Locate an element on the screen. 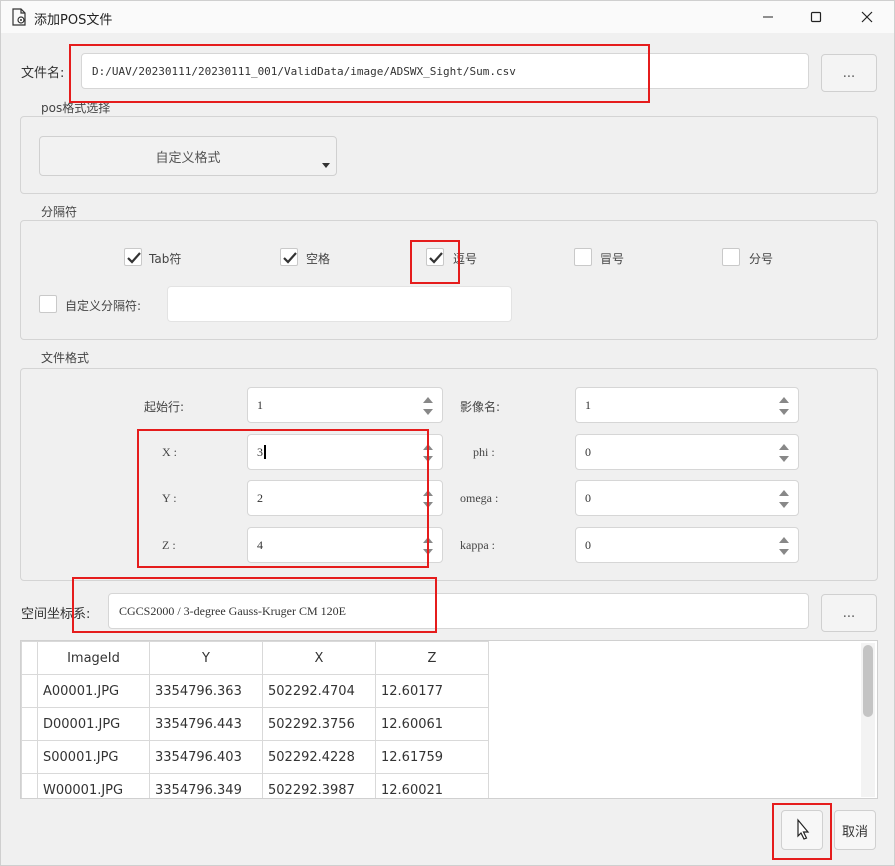 The width and height of the screenshot is (895, 866). title-bar: 添加POS文件 is located at coordinates (447, 17).